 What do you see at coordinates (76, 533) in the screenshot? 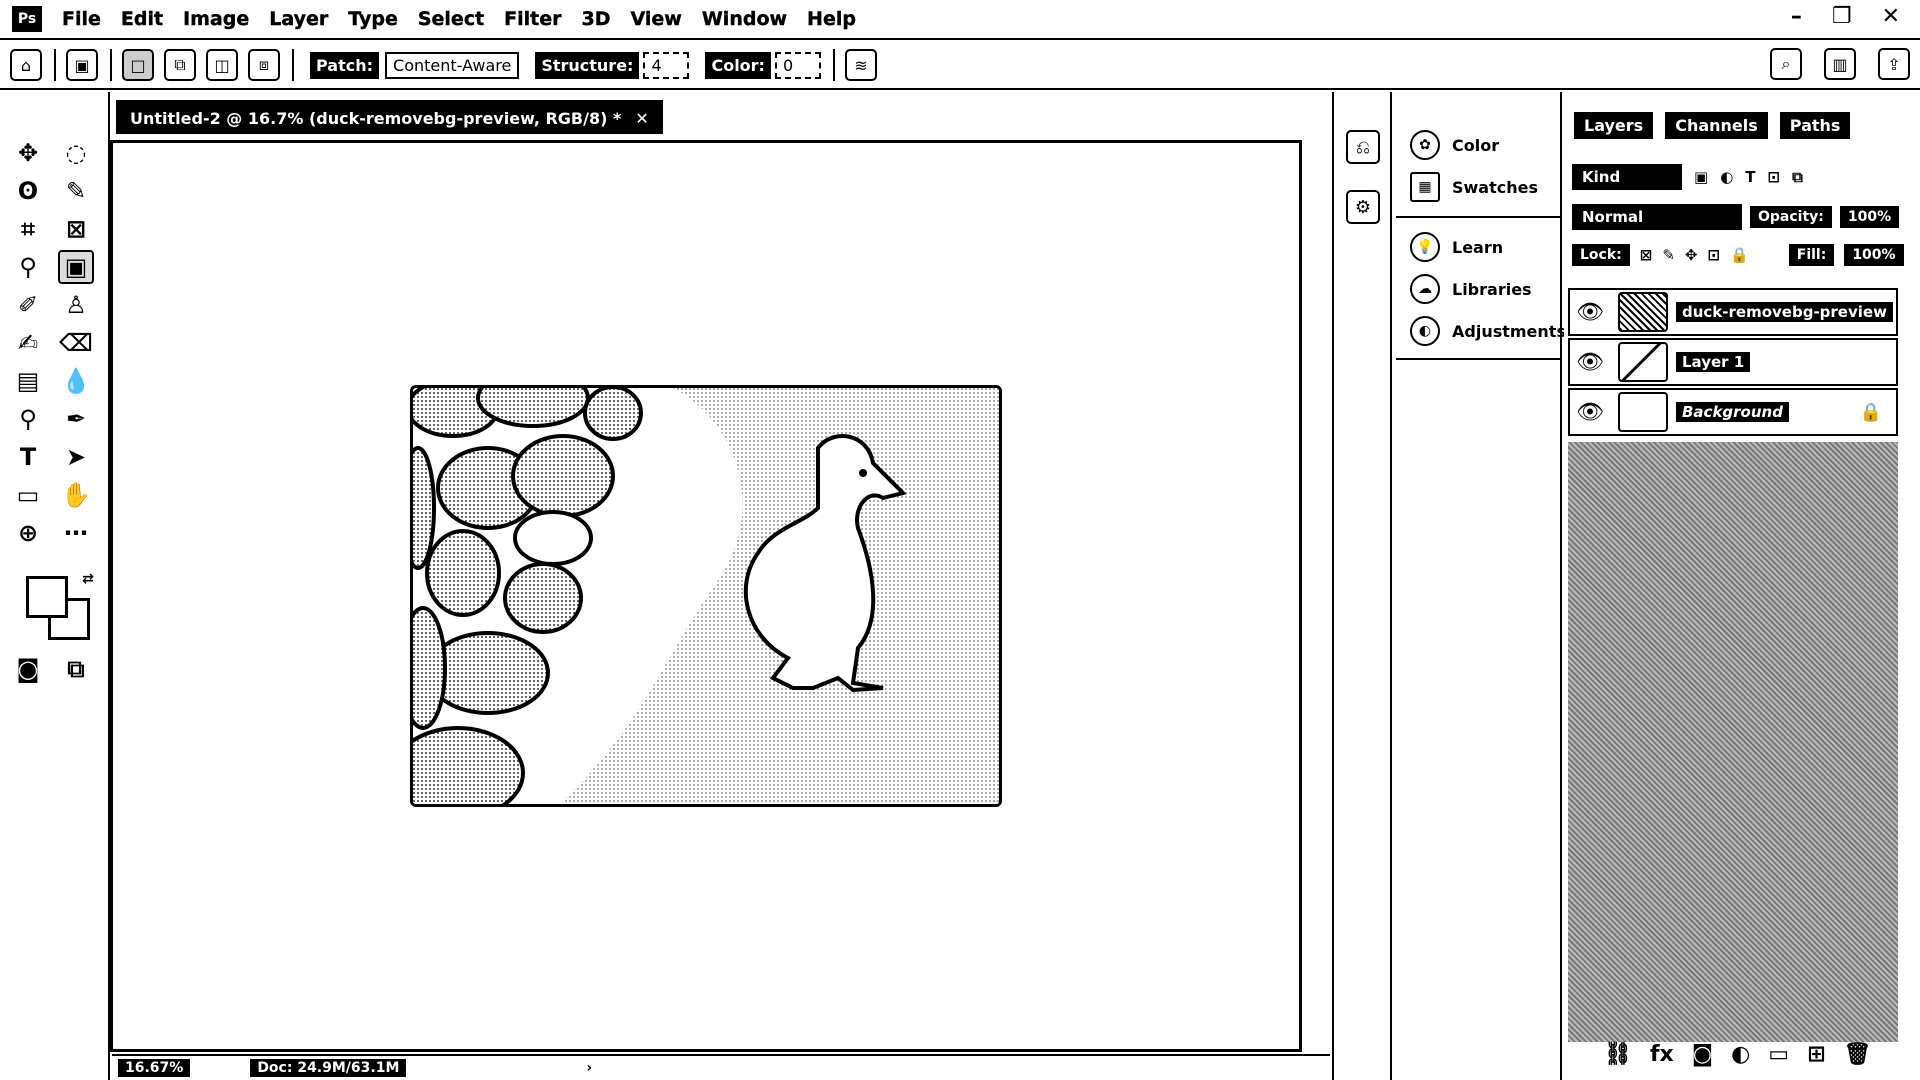
I see `more-tools-icon: ⋯` at bounding box center [76, 533].